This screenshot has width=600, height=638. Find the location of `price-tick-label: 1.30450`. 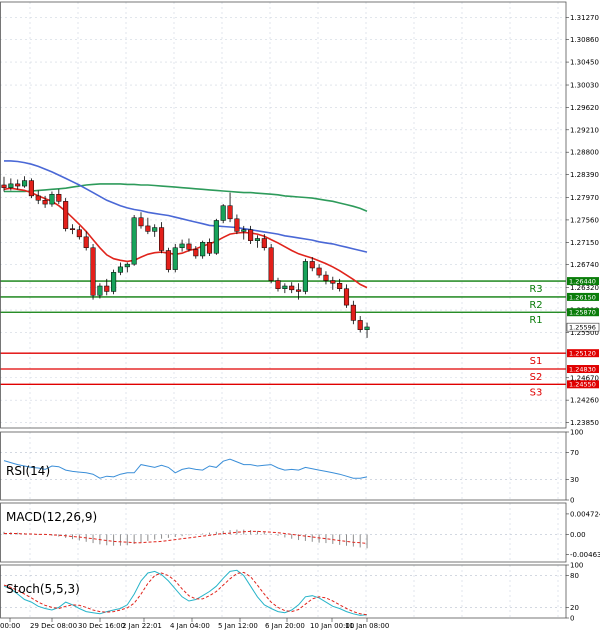

price-tick-label: 1.30450 is located at coordinates (584, 63).